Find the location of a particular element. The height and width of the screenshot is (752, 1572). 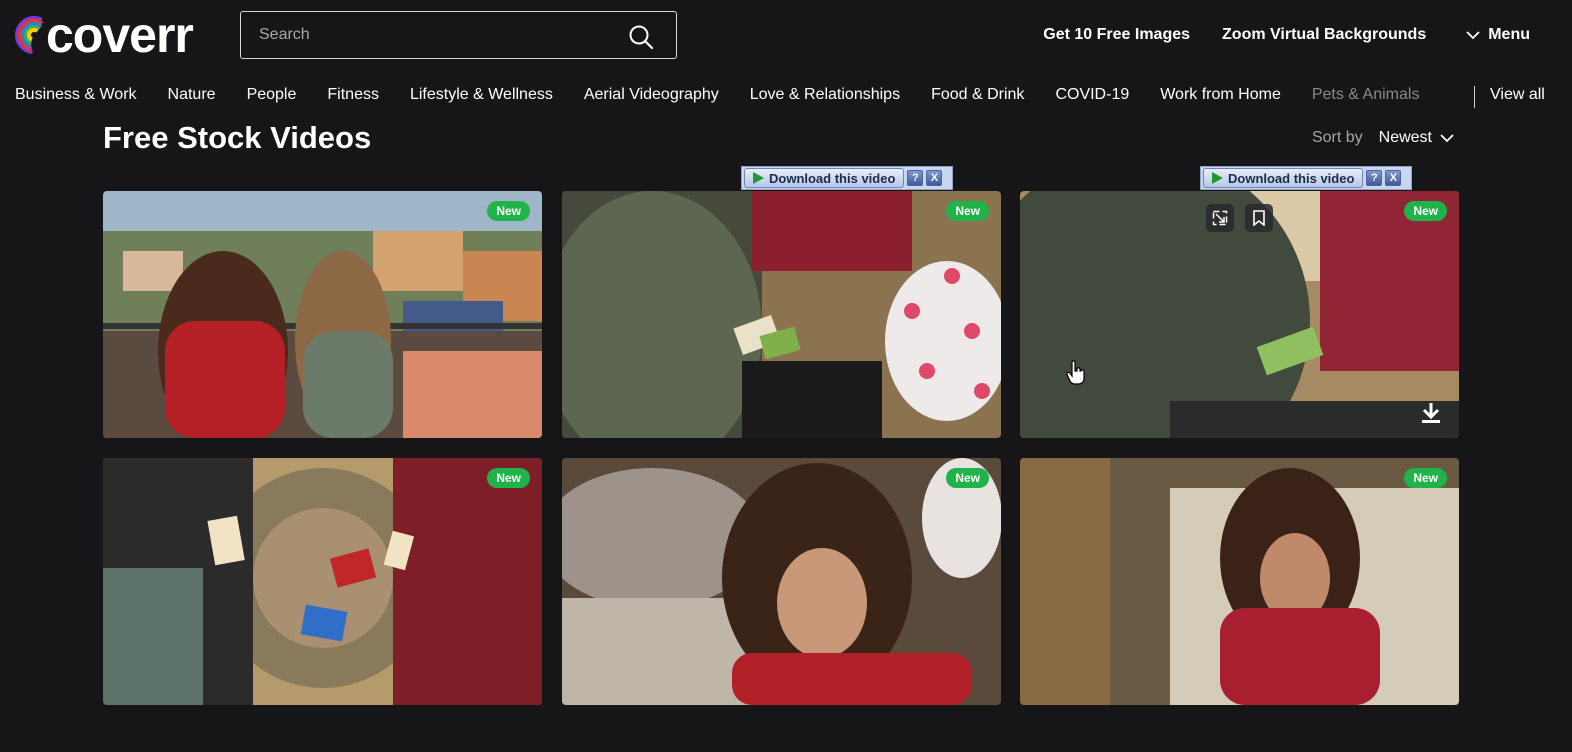

zoom-backgrounds-link: Zoom Virtual Backgrounds is located at coordinates (1324, 35).